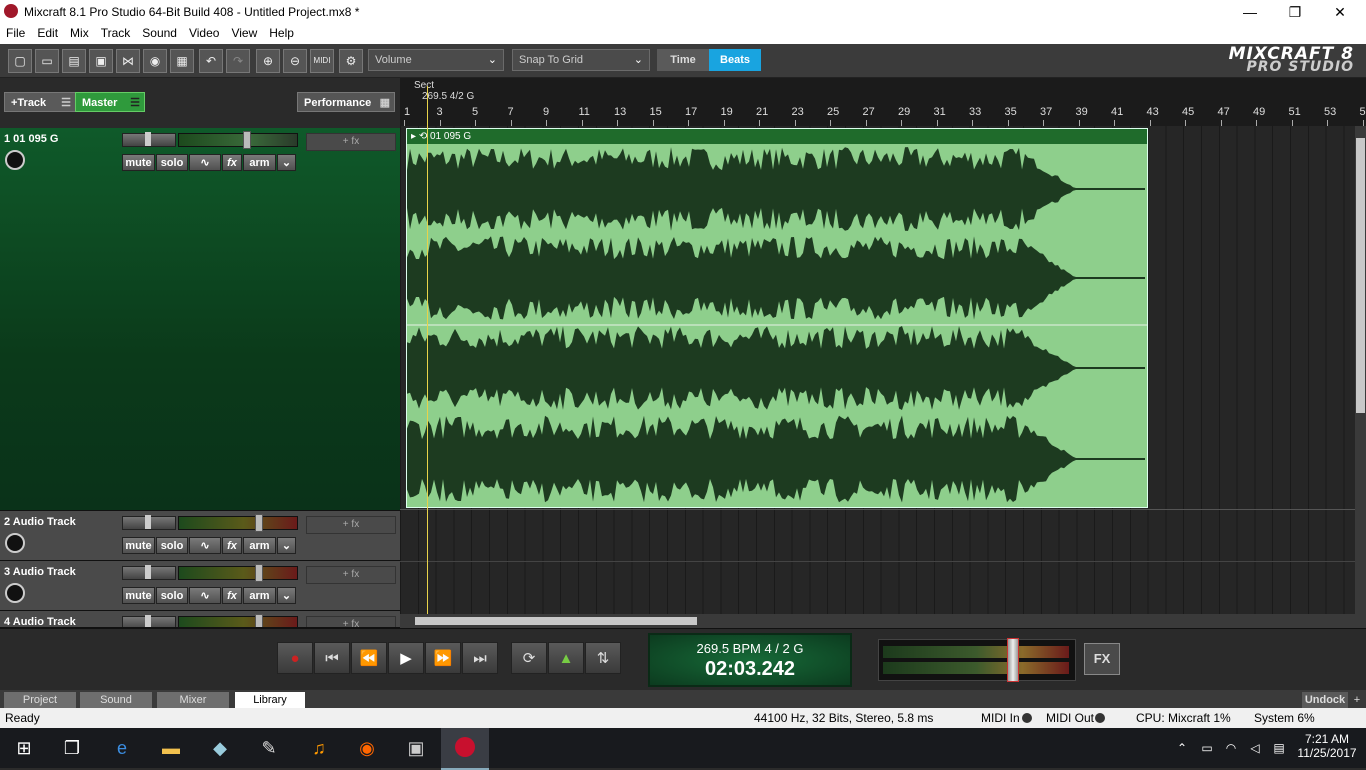 The height and width of the screenshot is (770, 1366). I want to click on clip-header: ▸ ⟲ 01 095 G, so click(777, 136).